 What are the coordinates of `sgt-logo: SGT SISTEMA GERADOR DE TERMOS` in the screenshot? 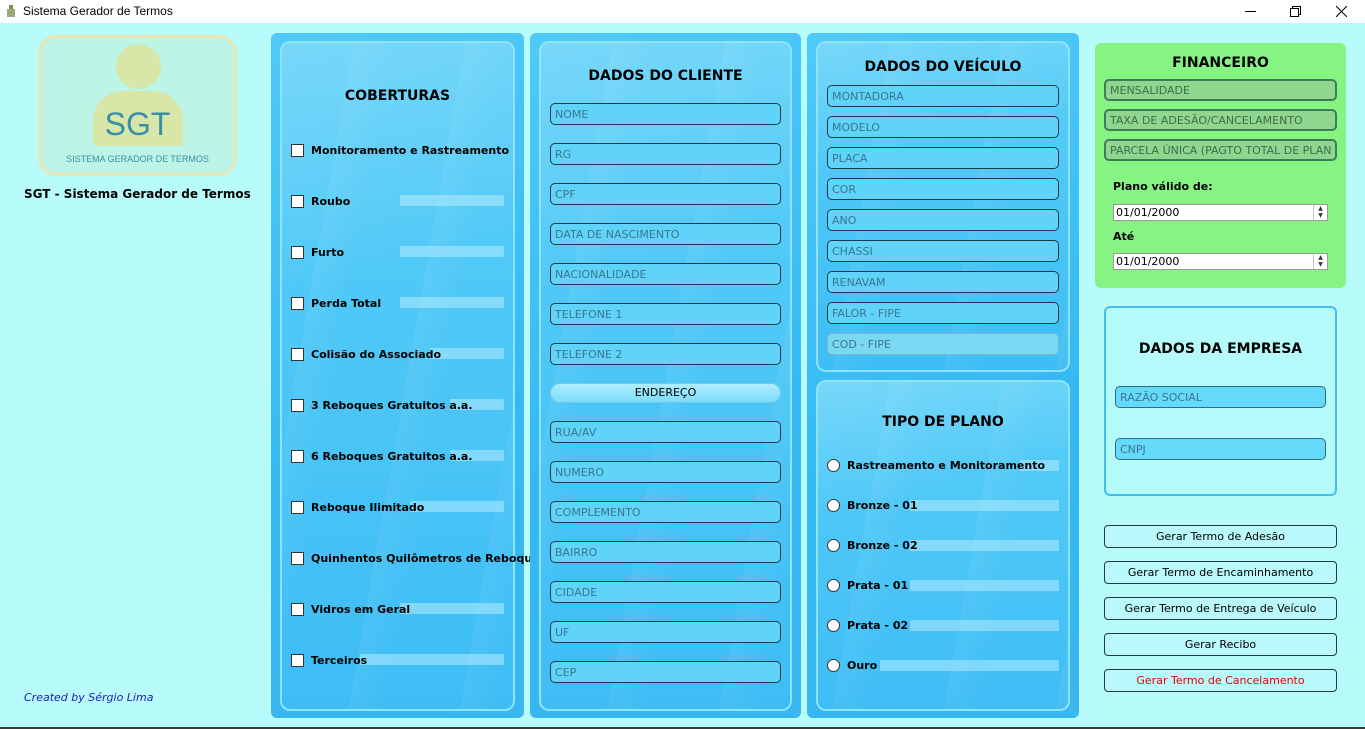 It's located at (137, 105).